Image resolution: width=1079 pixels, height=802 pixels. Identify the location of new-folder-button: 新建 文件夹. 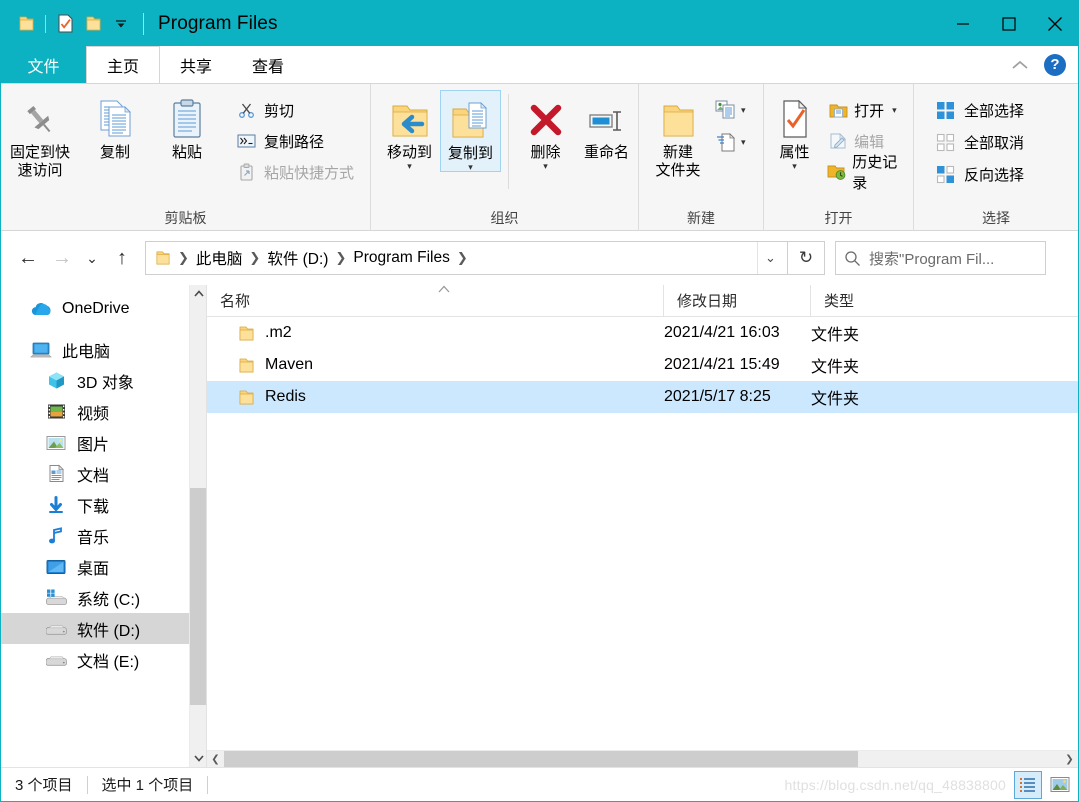
(678, 135).